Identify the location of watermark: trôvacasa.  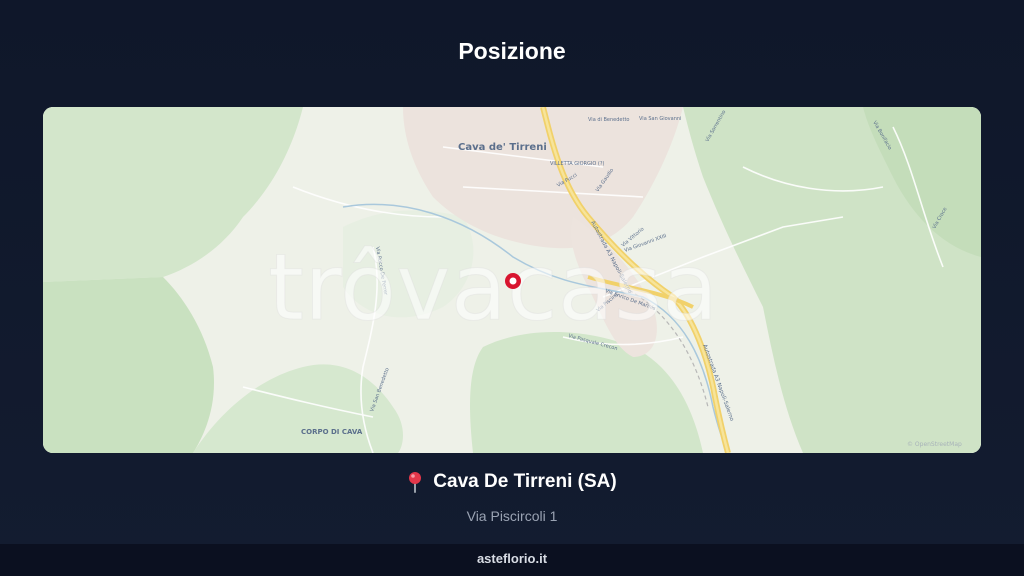
(493, 287).